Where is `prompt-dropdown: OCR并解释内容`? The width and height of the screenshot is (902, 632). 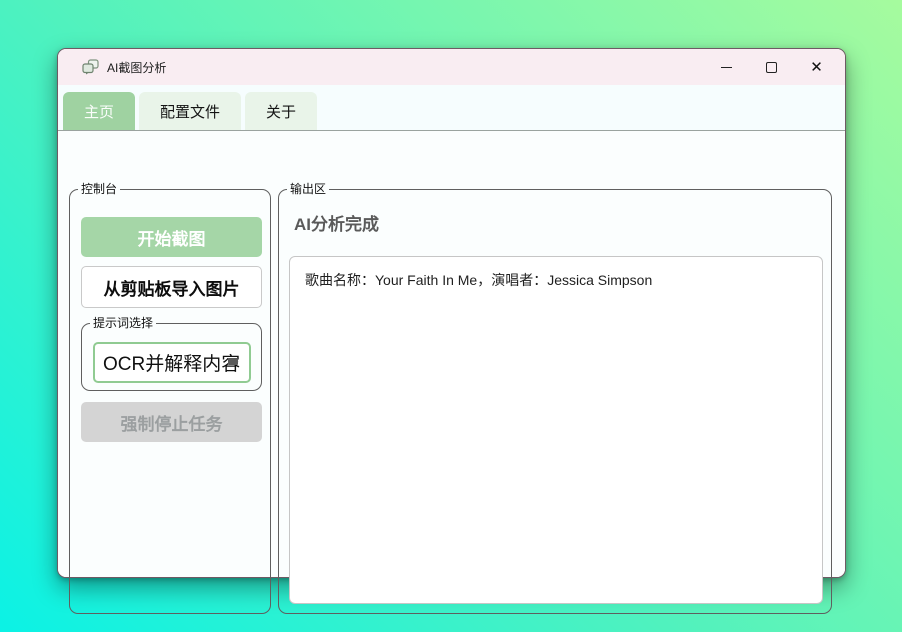
prompt-dropdown: OCR并解释内容 is located at coordinates (172, 362).